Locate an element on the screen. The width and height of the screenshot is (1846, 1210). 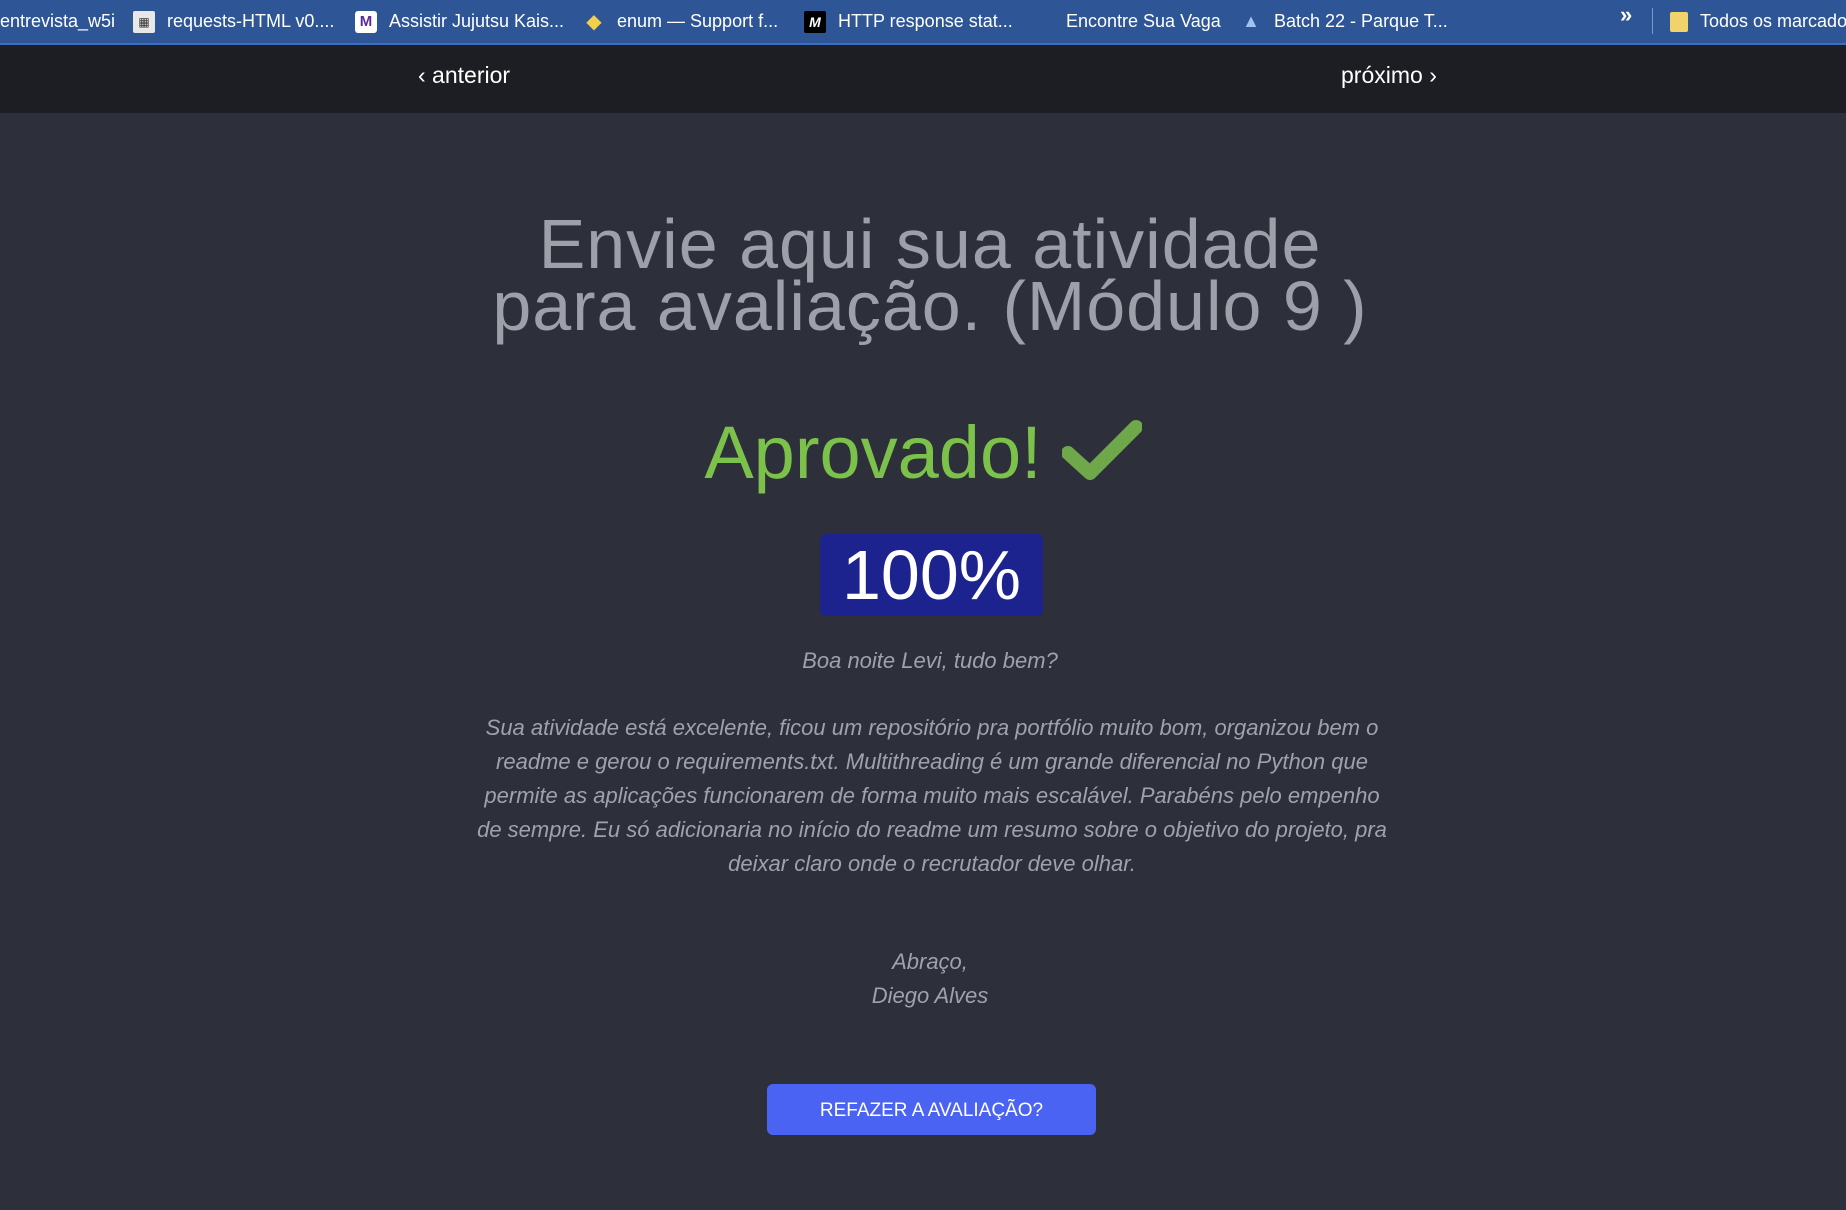
folder-icon is located at coordinates (1679, 21).